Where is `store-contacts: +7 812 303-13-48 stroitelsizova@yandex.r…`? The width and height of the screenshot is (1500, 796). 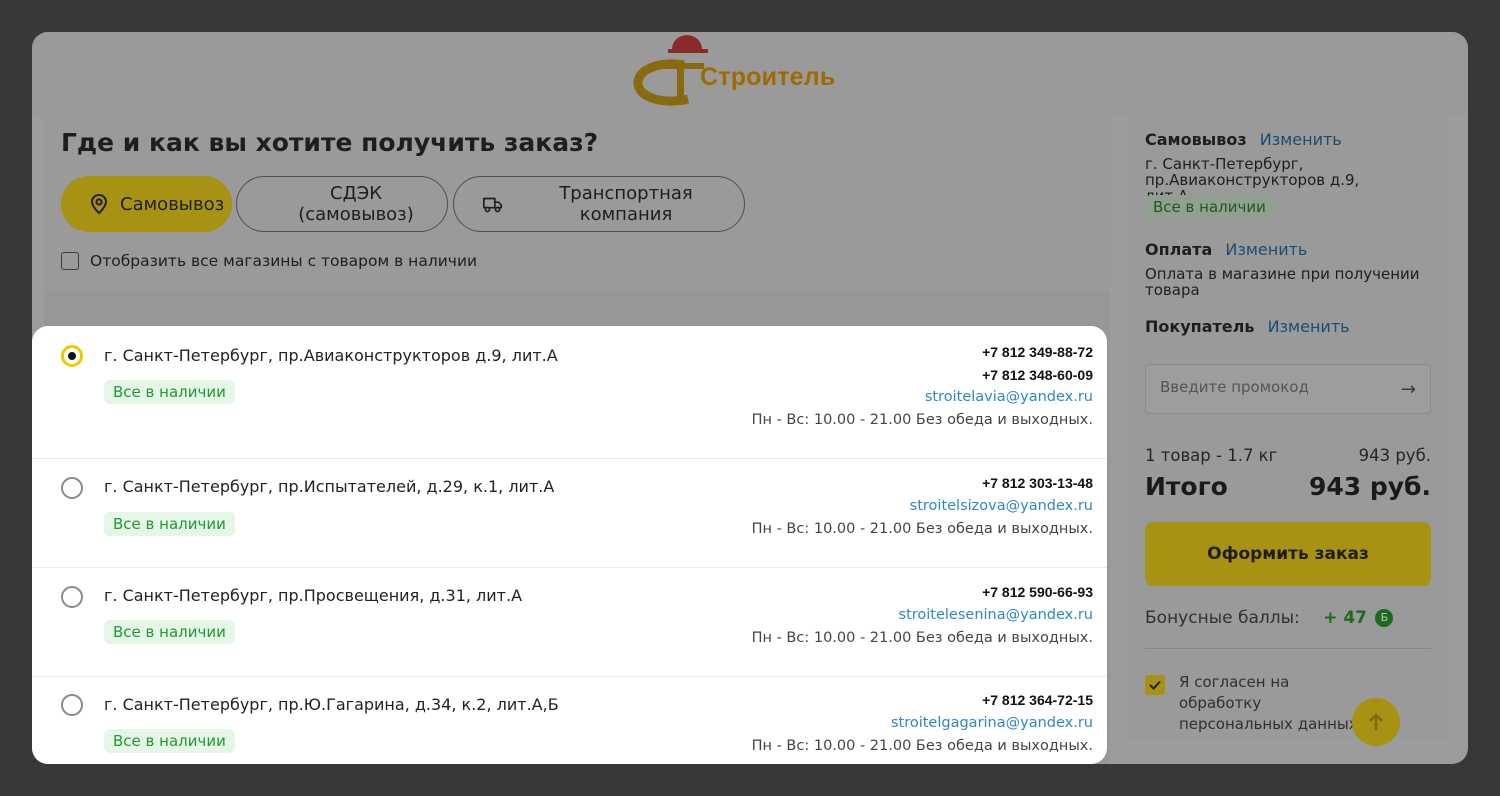
store-contacts: +7 812 303-13-48 stroitelsizova@yandex.r… is located at coordinates (922, 506).